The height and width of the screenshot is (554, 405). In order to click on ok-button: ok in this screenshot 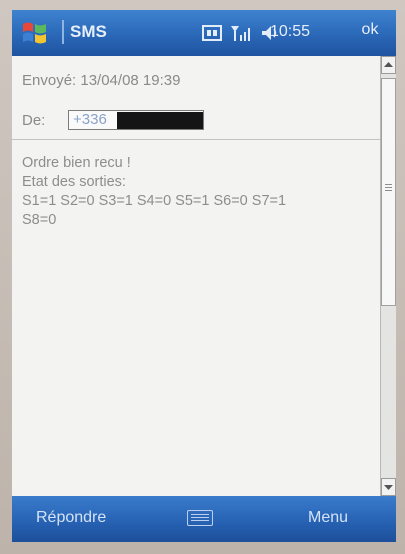, I will do `click(370, 32)`.